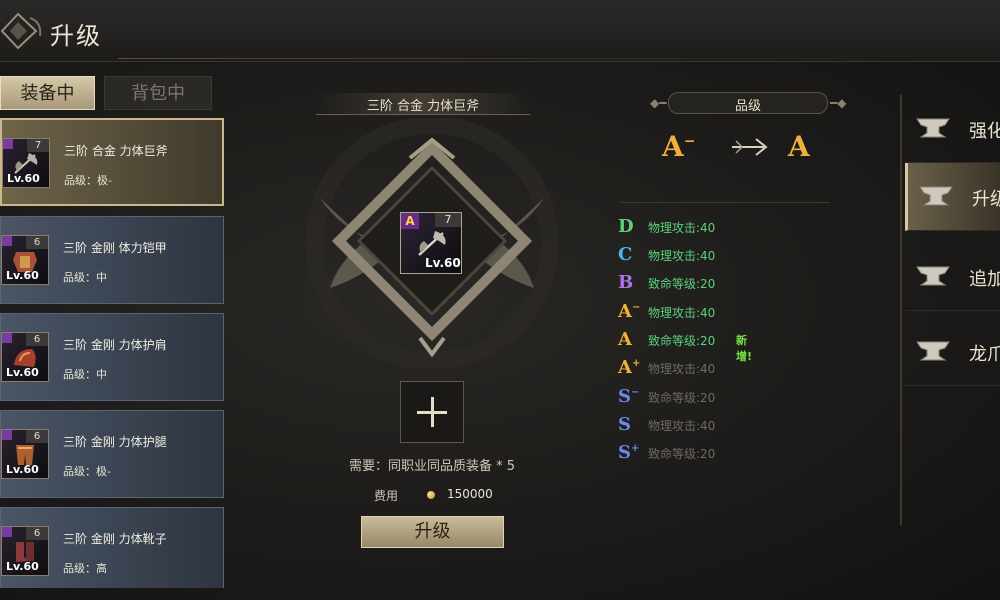 This screenshot has height=600, width=1000. I want to click on page-title: 升级, so click(76, 36).